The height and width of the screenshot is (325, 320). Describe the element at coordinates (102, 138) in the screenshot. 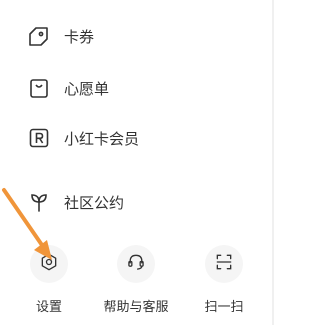

I see `menu-item-label: 小红卡会员` at that location.